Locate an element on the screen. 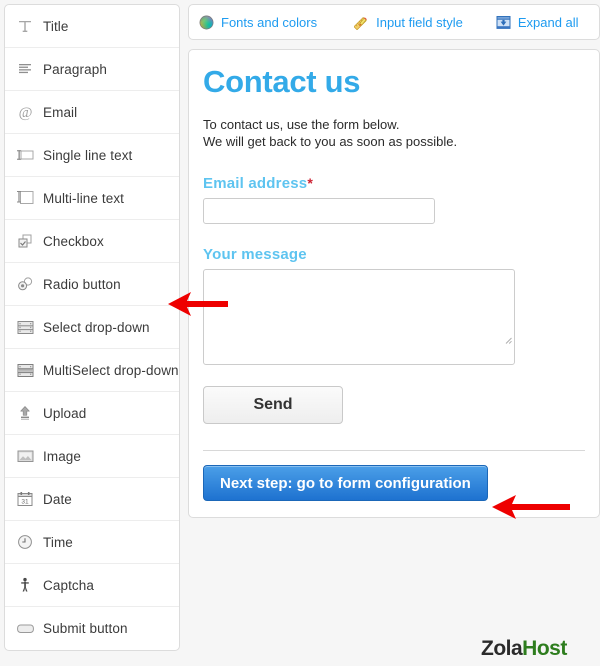 The width and height of the screenshot is (600, 666). sidebar-item-email: @ Email is located at coordinates (92, 112).